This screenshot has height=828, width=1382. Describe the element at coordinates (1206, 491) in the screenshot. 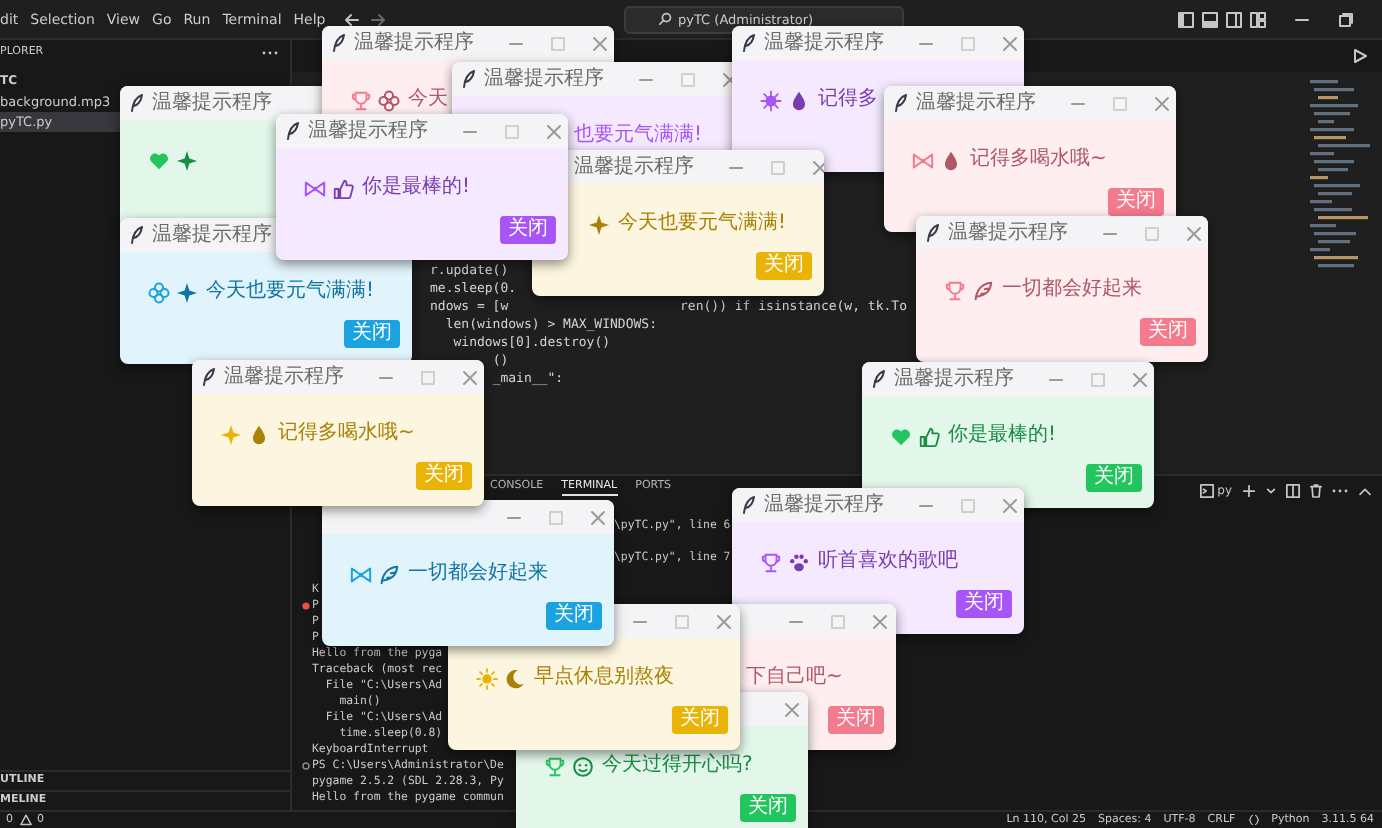

I see `terminal-icon` at that location.